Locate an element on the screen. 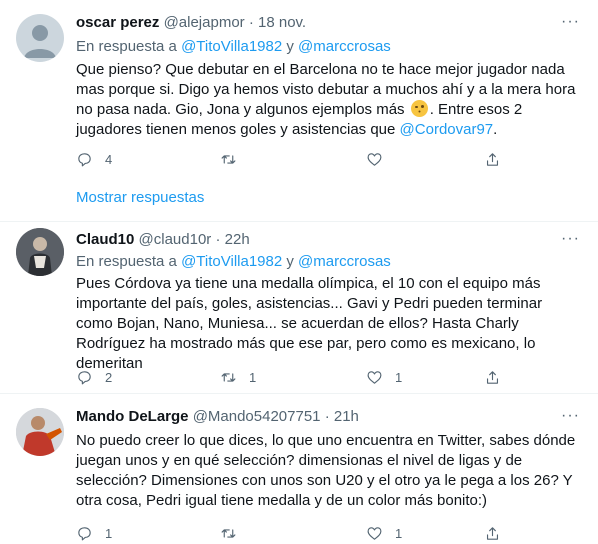 The image size is (598, 544). avatar-claud10 is located at coordinates (40, 252).